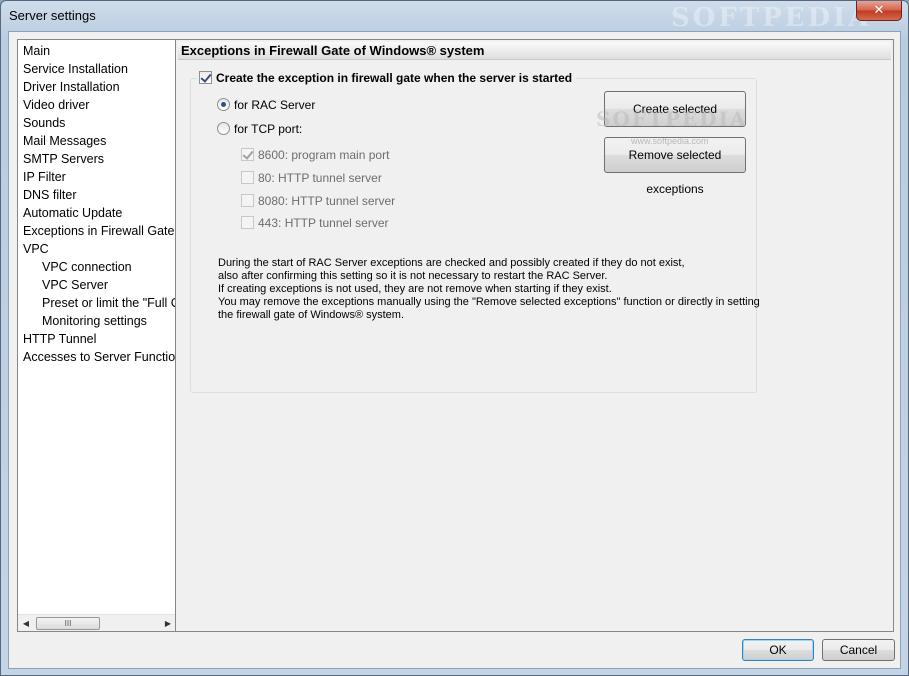 The height and width of the screenshot is (676, 909). Describe the element at coordinates (97, 339) in the screenshot. I see `sidebar-item: HTTP Tunnel` at that location.